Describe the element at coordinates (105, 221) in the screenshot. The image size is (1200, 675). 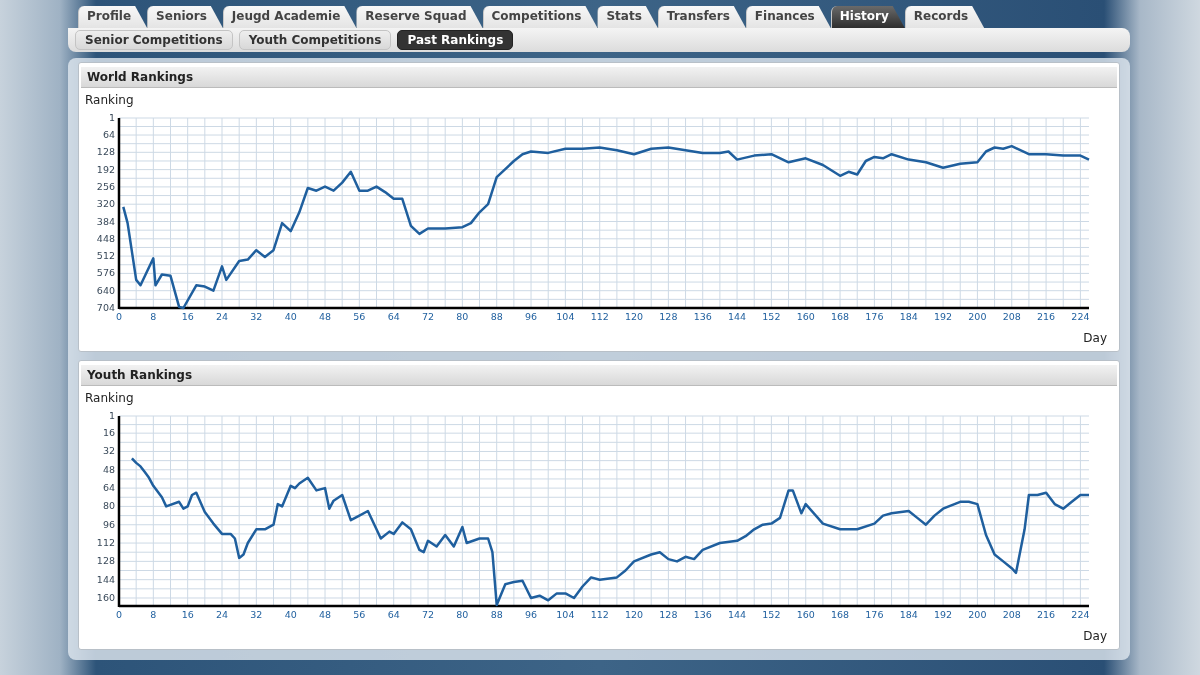
I see `y-tick-label: 384` at that location.